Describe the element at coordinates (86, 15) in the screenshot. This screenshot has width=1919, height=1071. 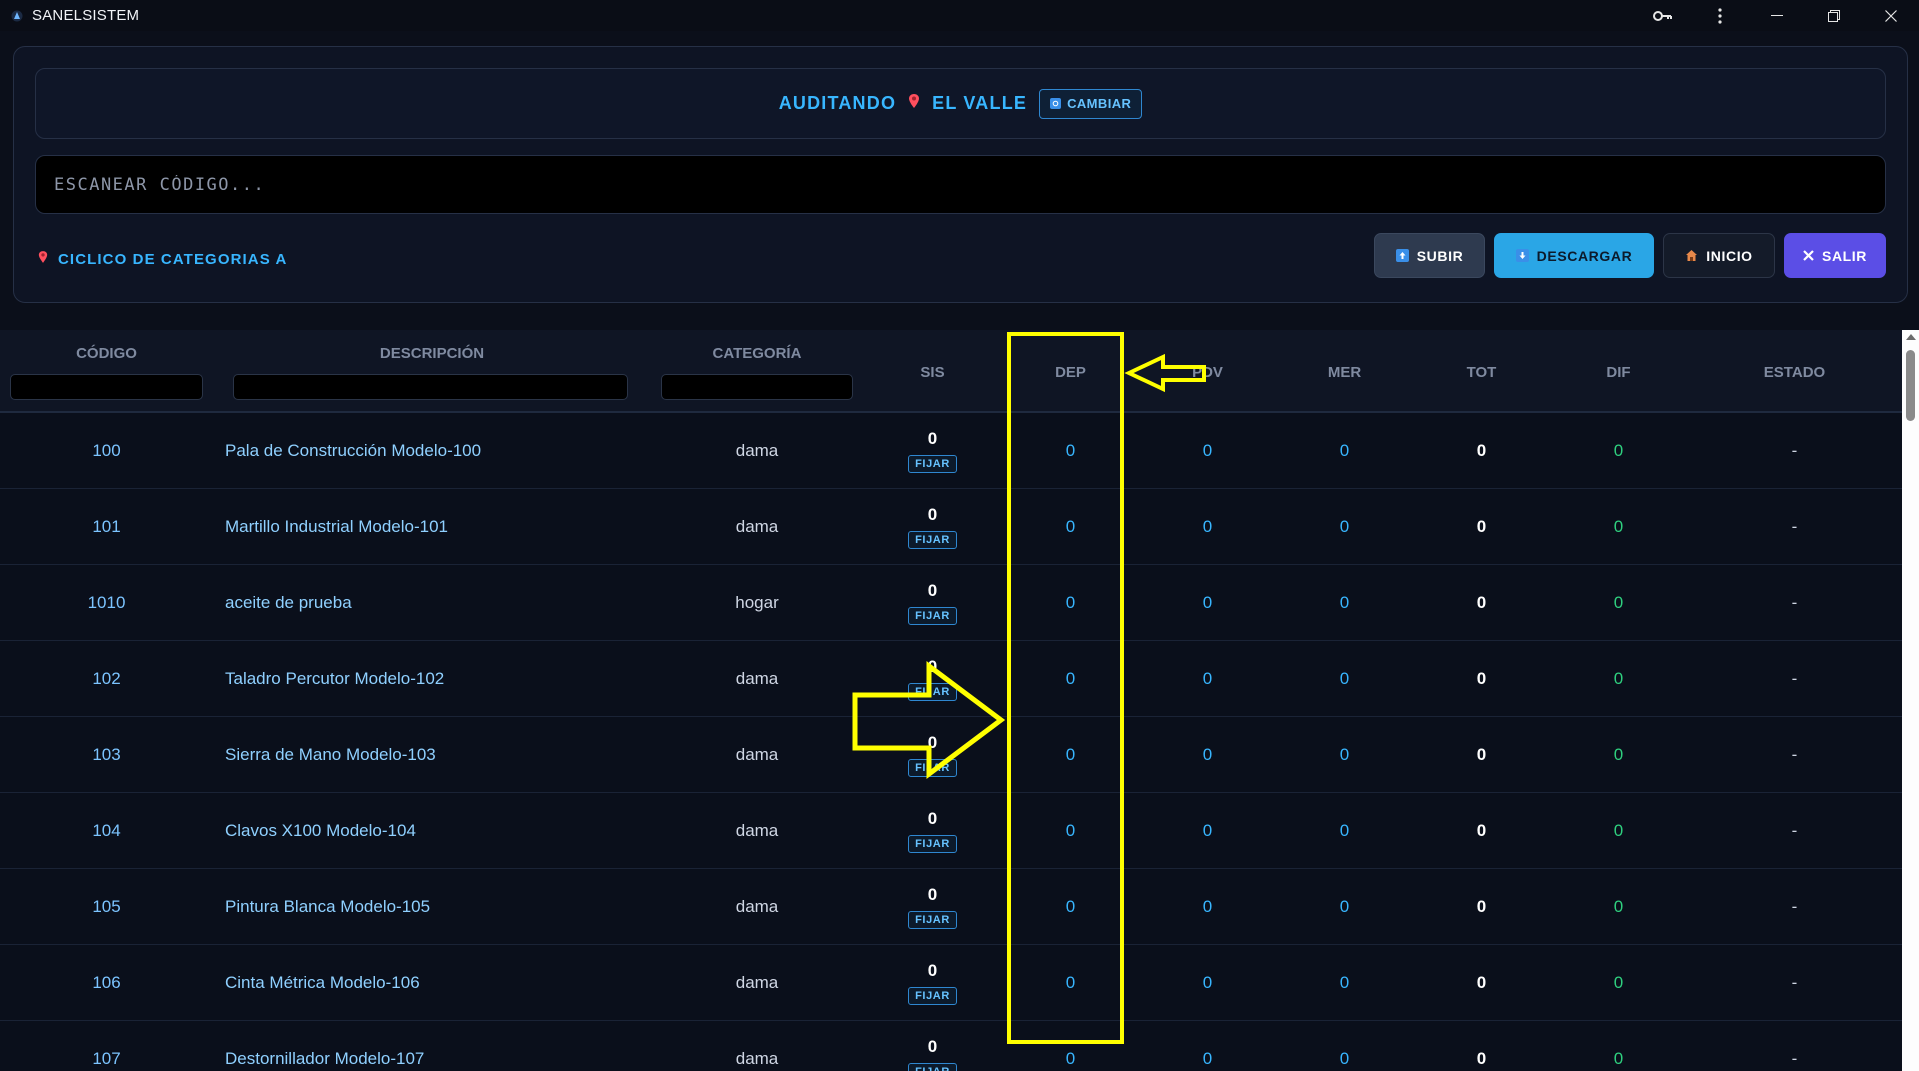
I see `window-title: SANELSISTEM` at that location.